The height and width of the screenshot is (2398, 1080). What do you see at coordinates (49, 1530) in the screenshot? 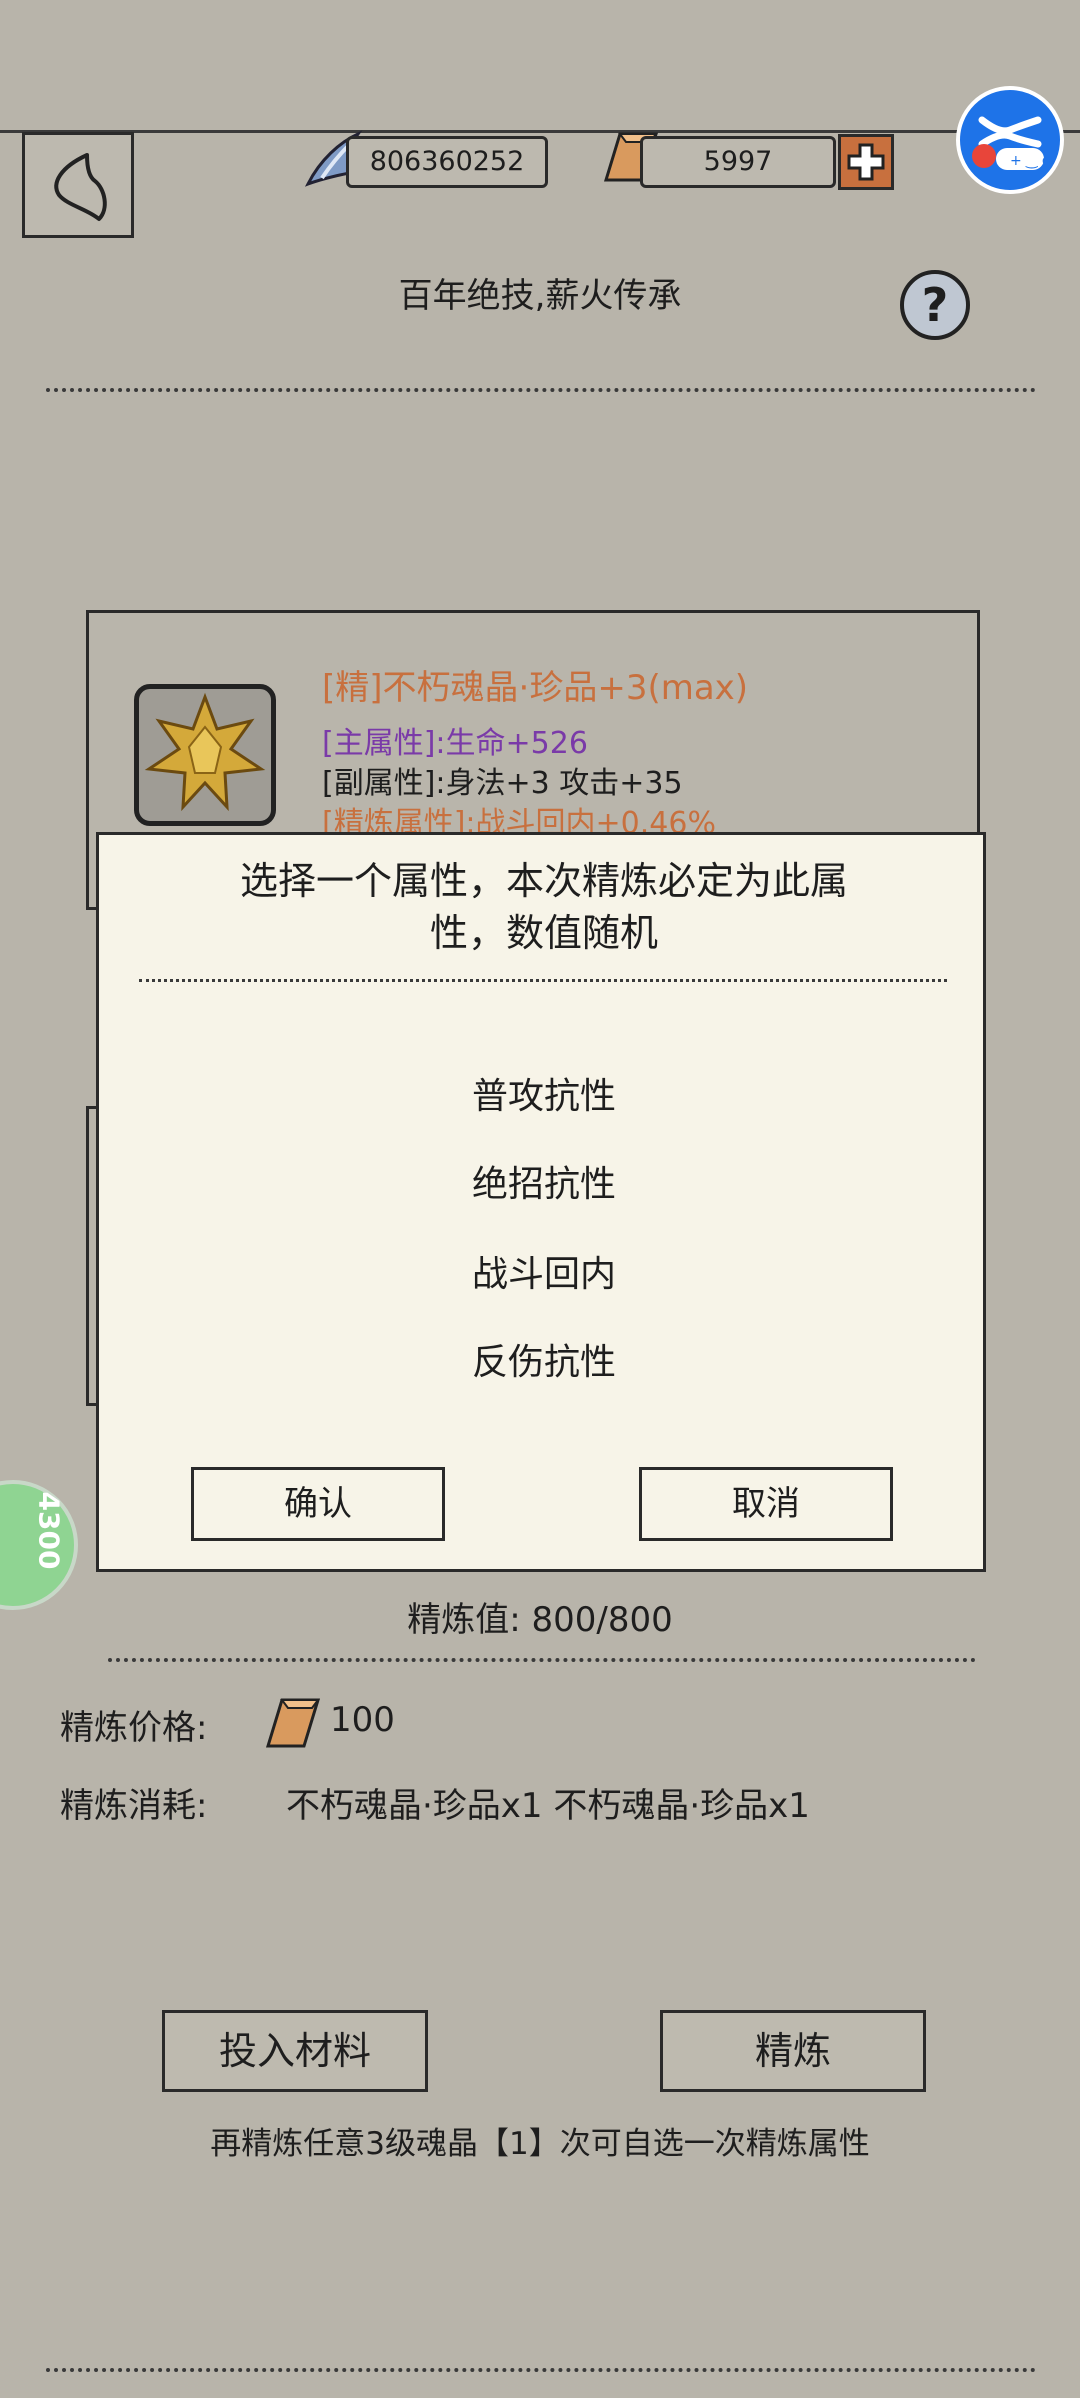
I see `side-badge-text: 4300` at bounding box center [49, 1530].